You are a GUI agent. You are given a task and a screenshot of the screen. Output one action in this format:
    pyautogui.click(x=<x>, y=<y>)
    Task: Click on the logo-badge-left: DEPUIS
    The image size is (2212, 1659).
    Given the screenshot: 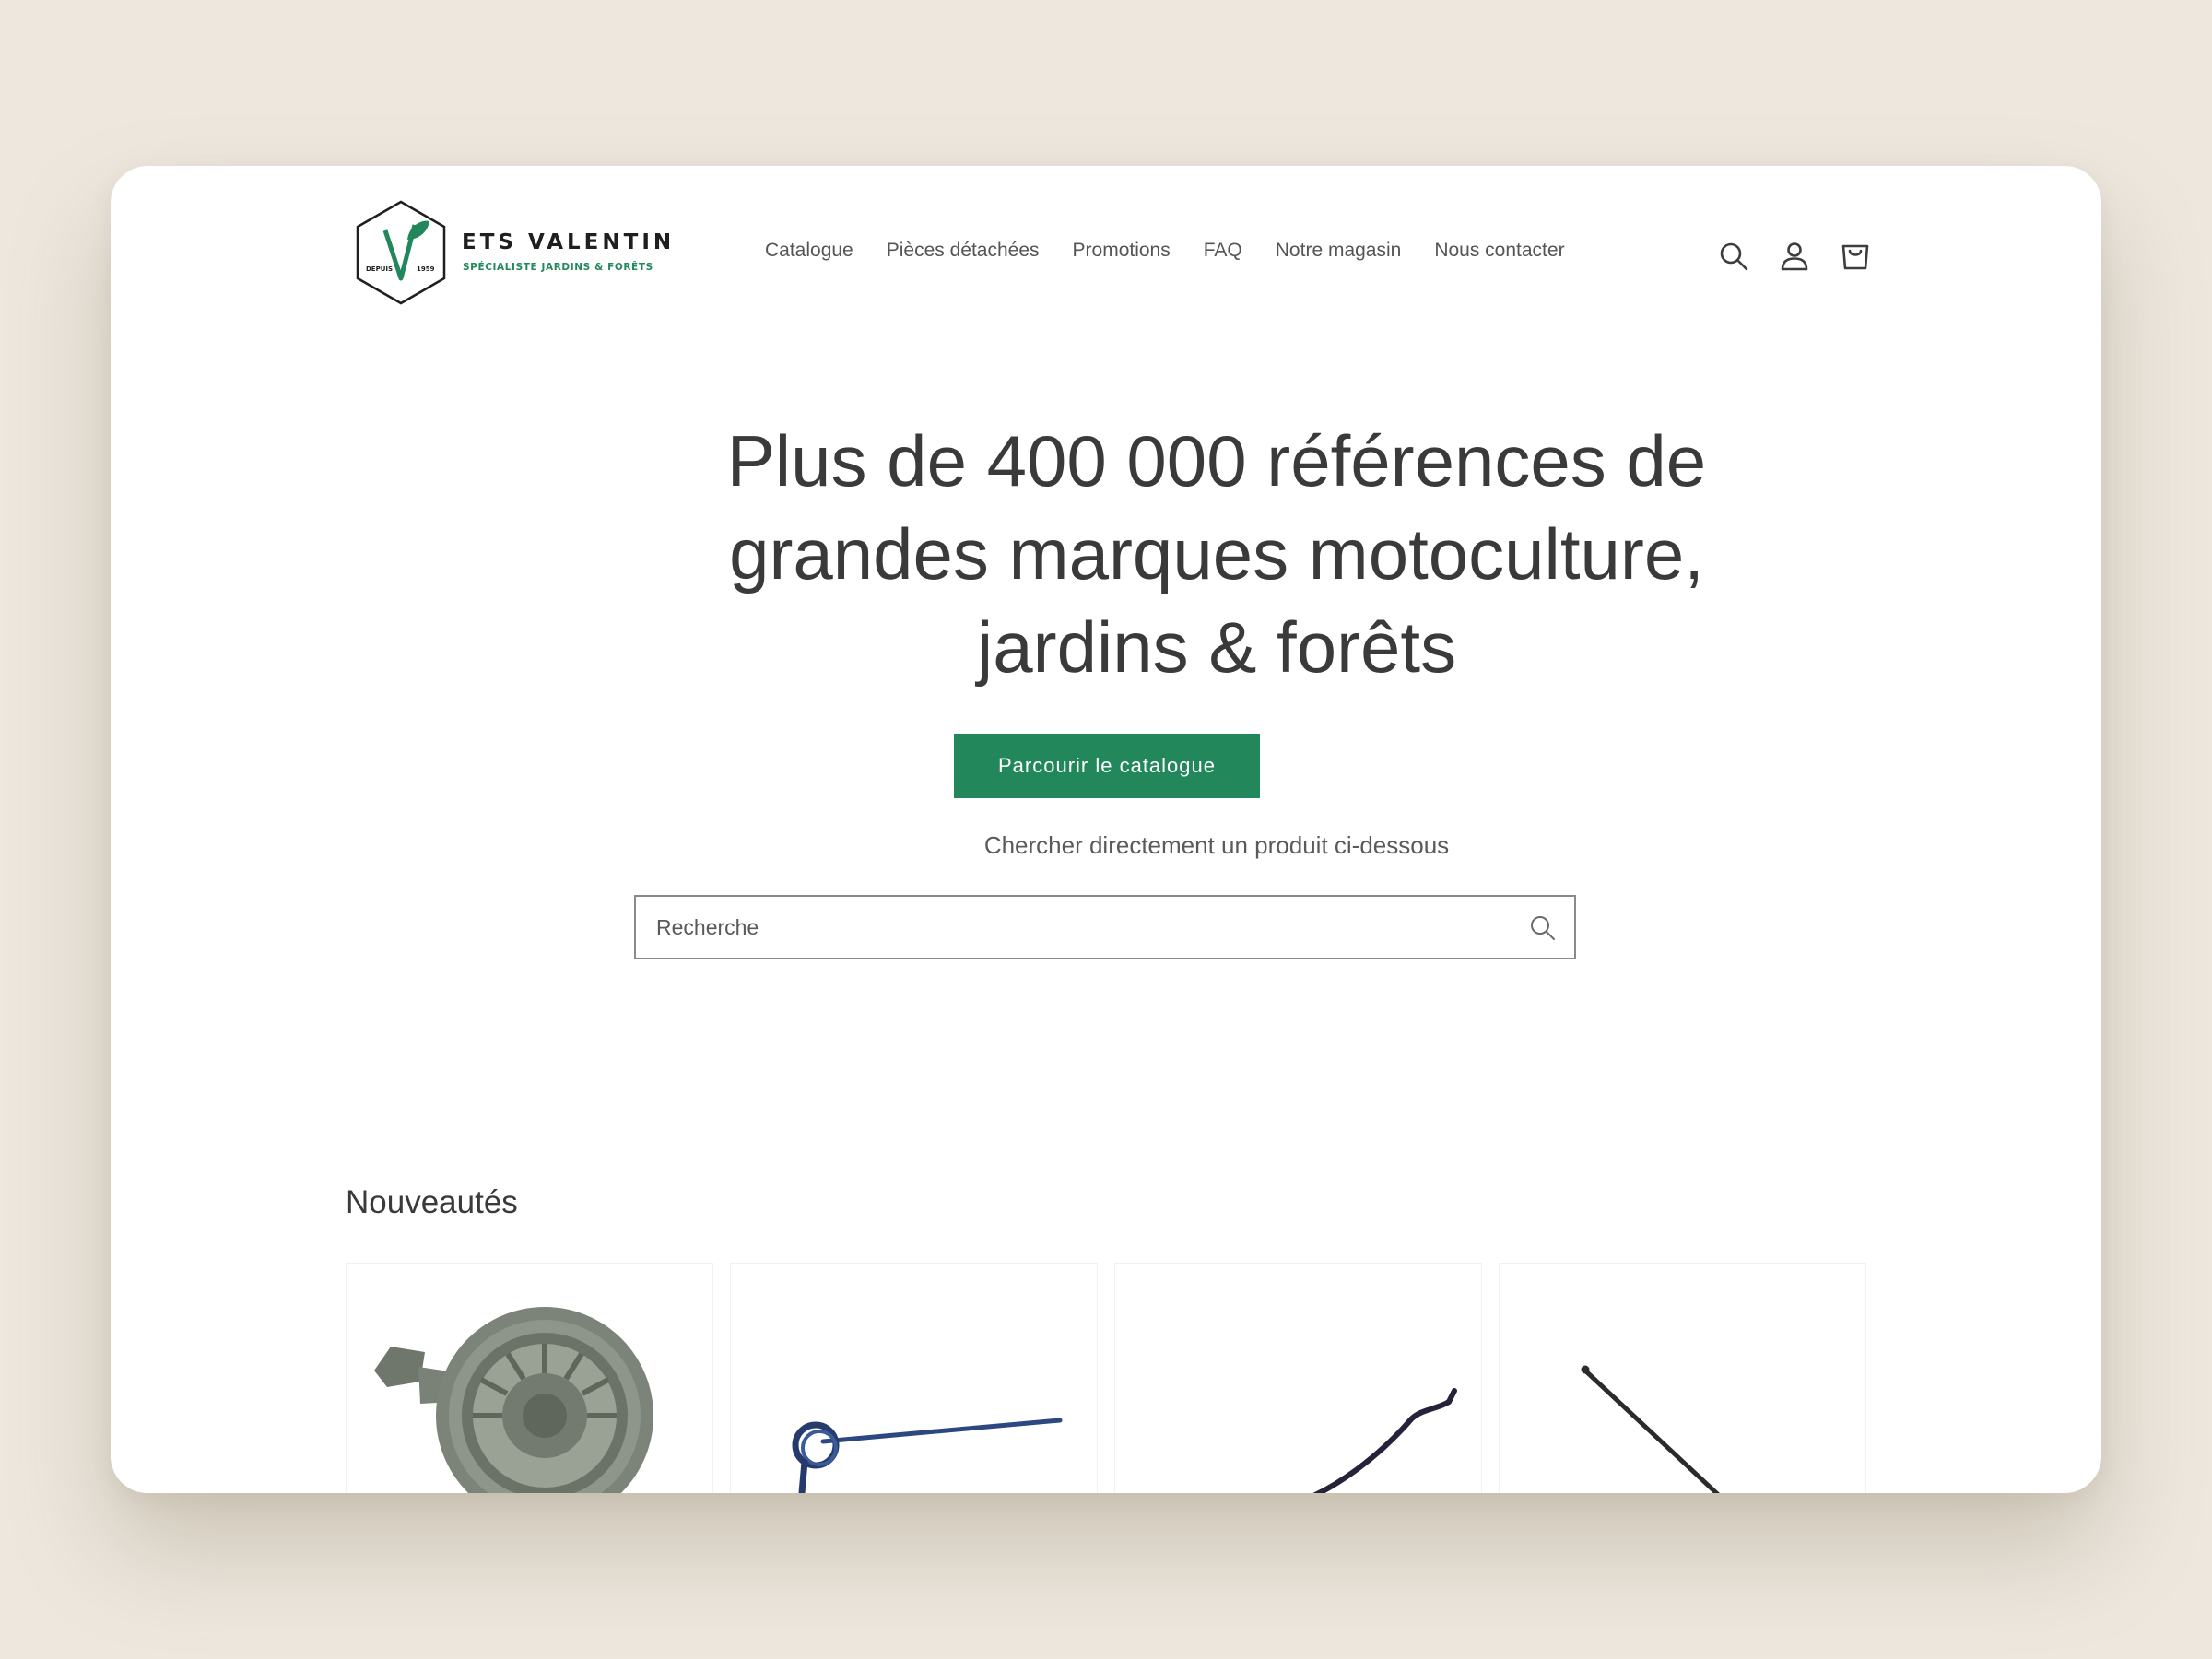 What is the action you would take?
    pyautogui.click(x=379, y=269)
    